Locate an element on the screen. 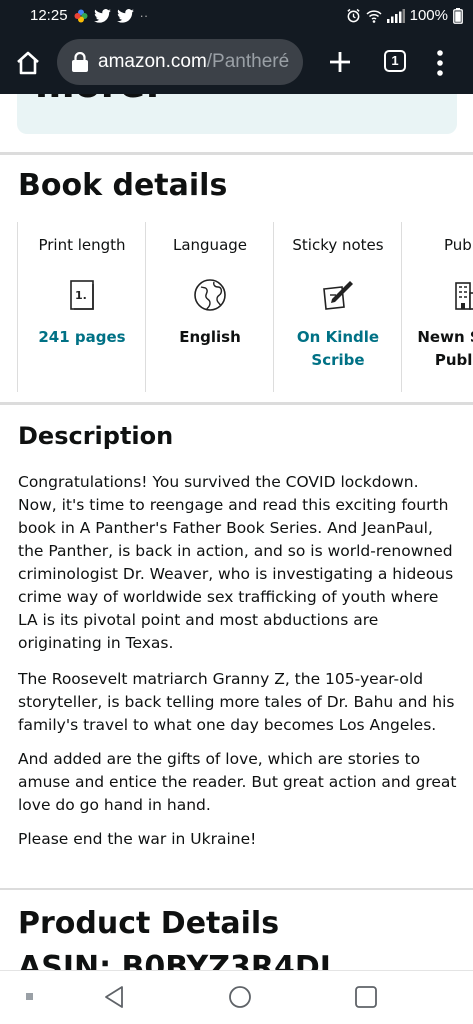 Image resolution: width=473 pixels, height=1024 pixels. battery-level: 100% is located at coordinates (428, 15).